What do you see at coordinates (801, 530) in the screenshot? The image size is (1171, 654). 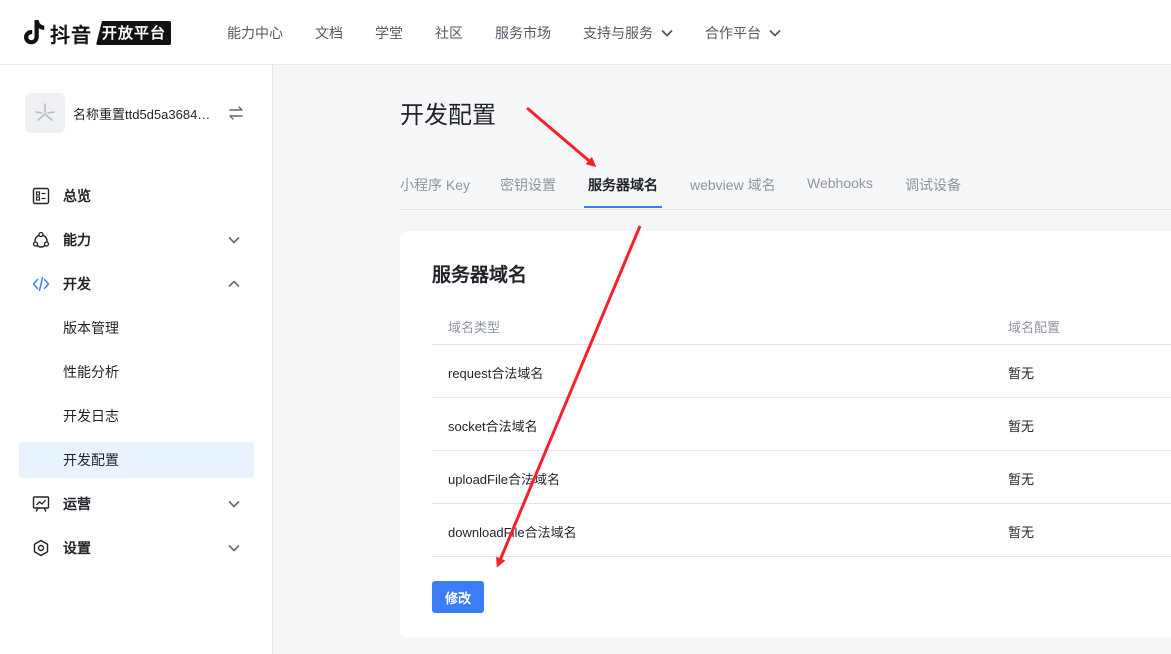 I see `table-row: downloadFile合法域名 暂无` at bounding box center [801, 530].